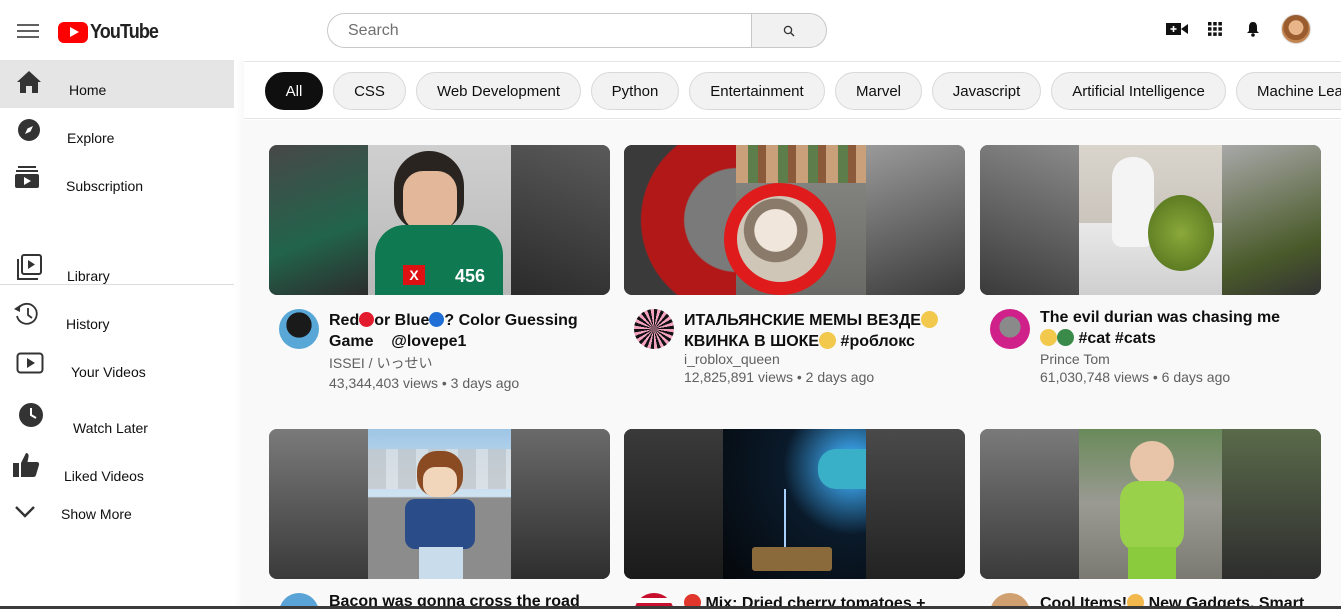 Image resolution: width=1341 pixels, height=609 pixels. I want to click on sidebar-item-label: History, so click(88, 324).